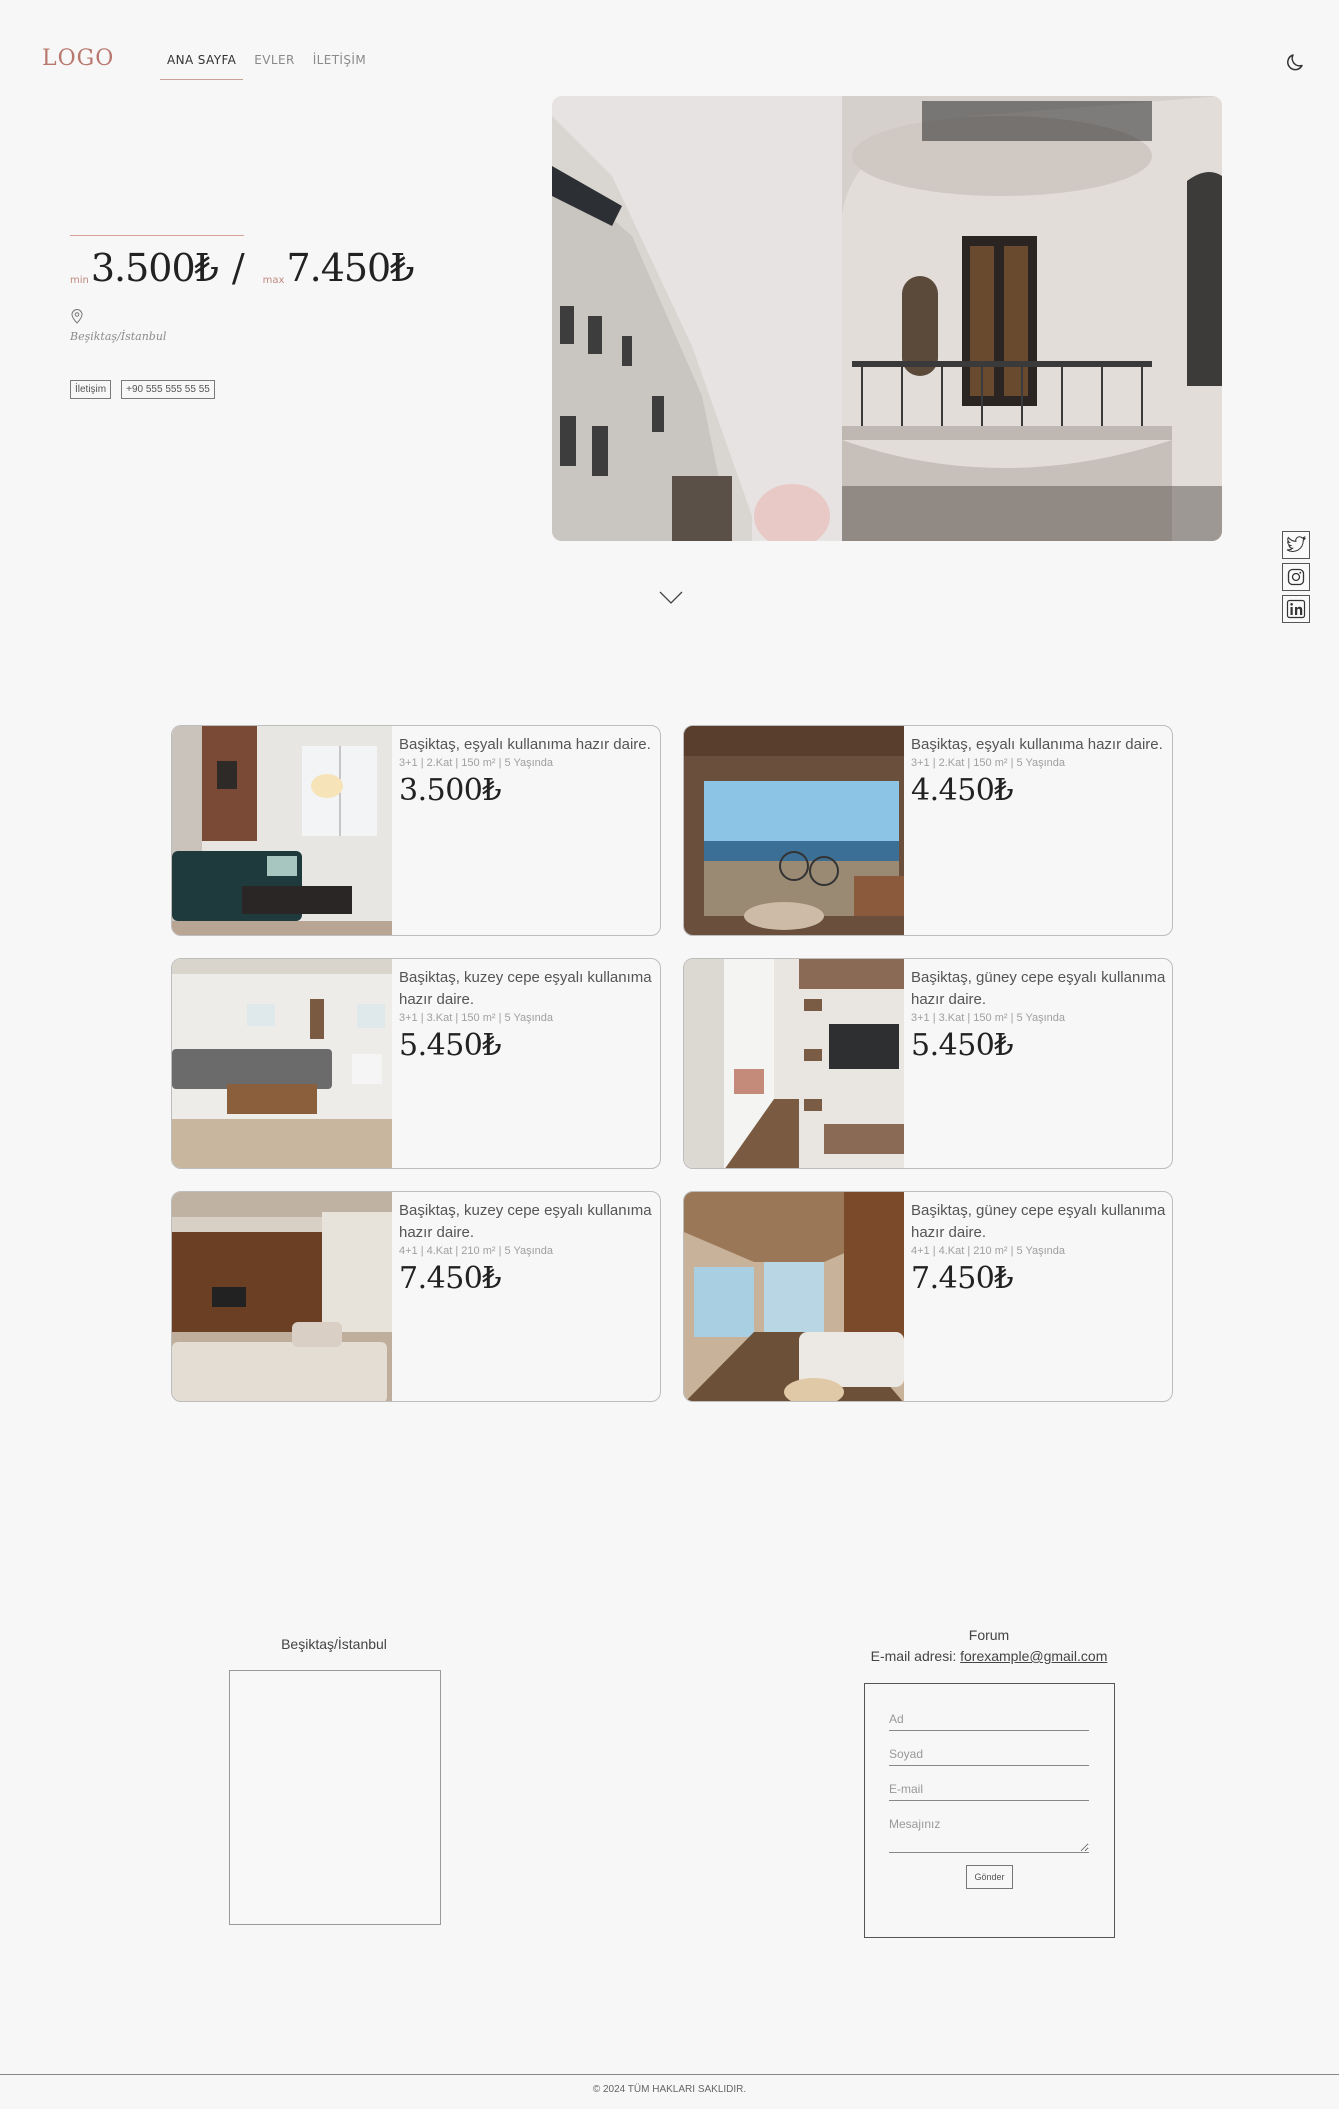  I want to click on nav-home: ANA SAYFA, so click(202, 66).